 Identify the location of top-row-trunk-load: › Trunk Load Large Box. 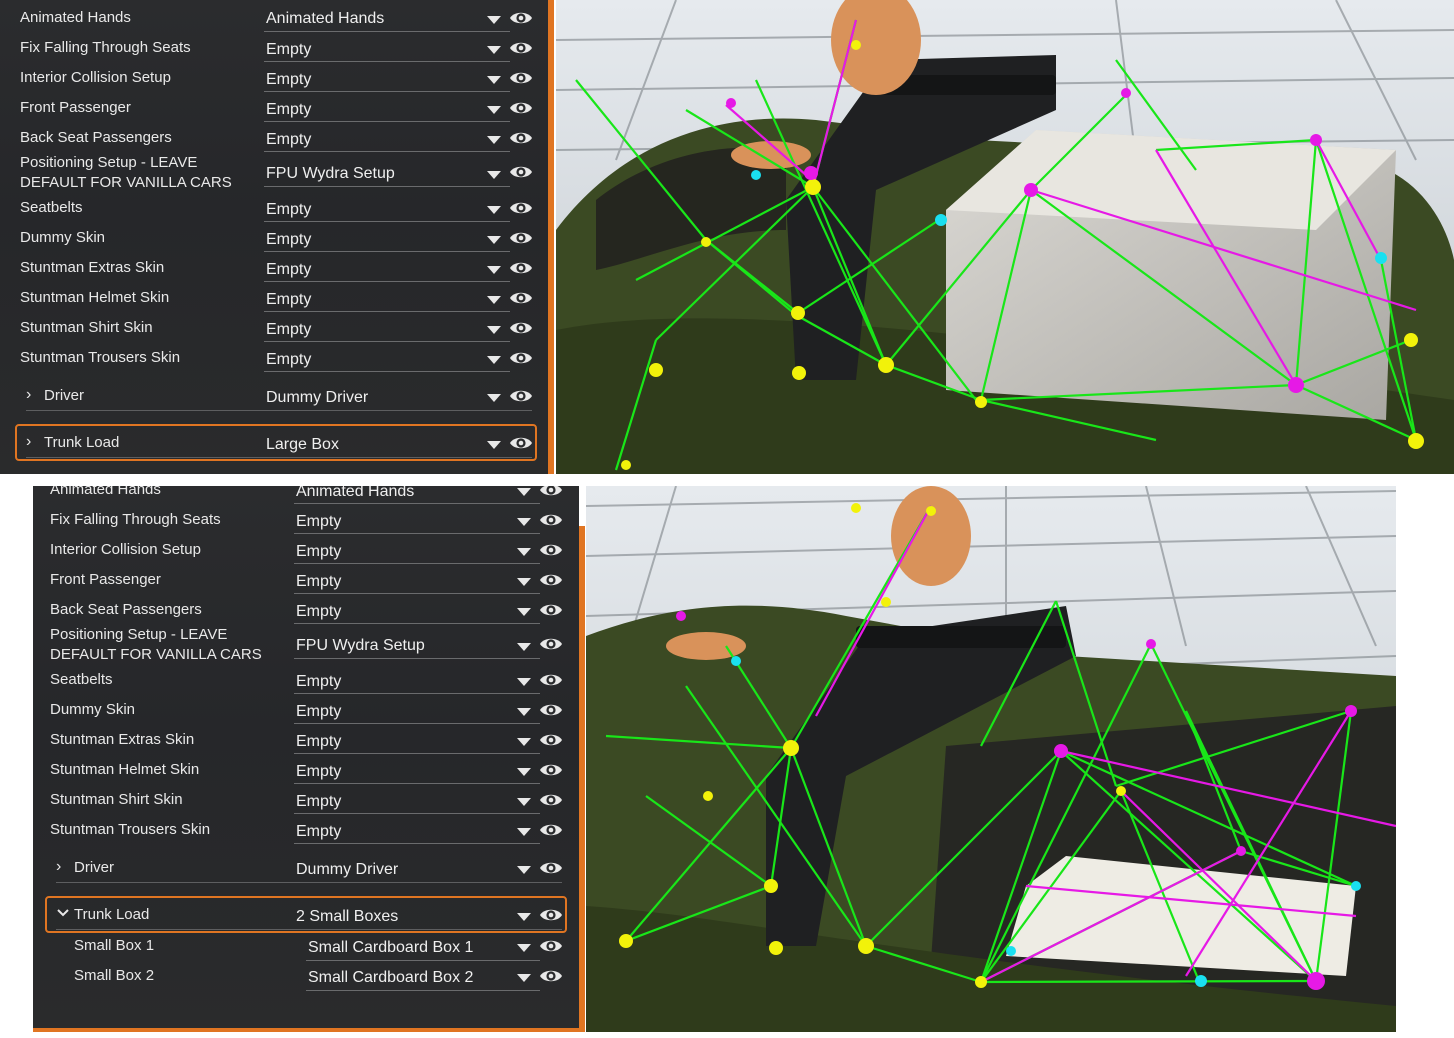
(274, 445).